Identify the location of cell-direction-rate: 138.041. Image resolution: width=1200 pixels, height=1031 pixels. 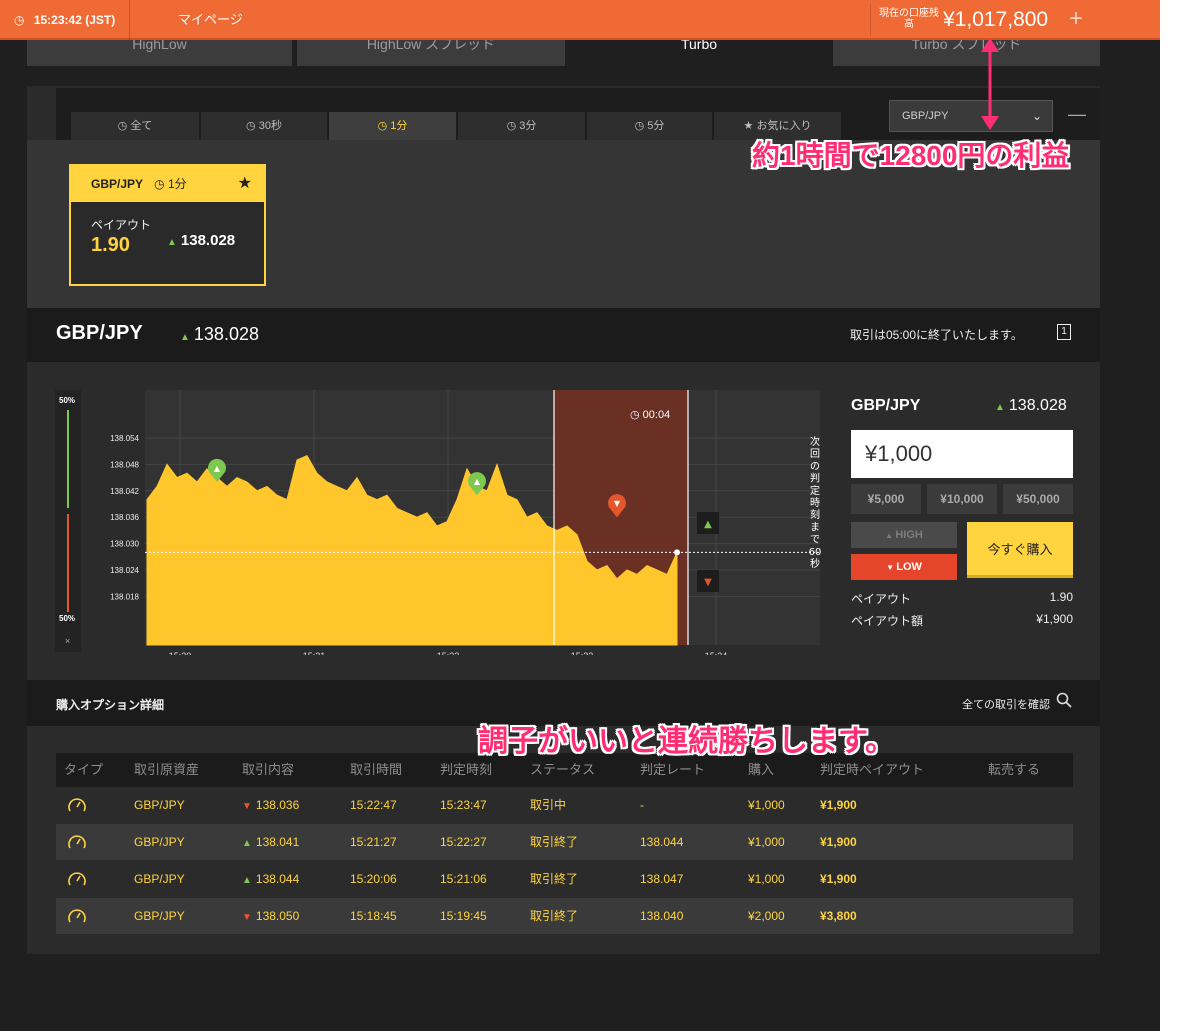
(277, 842).